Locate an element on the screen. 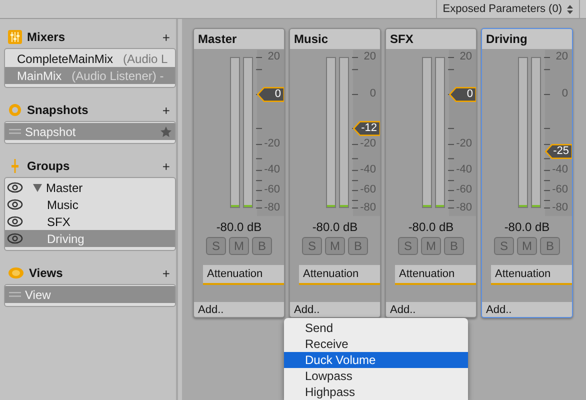 The height and width of the screenshot is (400, 586). mixer-strip: Driving 20 0 -40 -60 -80 -25 -80.0 dB S M B Attenuation Add.. is located at coordinates (527, 173).